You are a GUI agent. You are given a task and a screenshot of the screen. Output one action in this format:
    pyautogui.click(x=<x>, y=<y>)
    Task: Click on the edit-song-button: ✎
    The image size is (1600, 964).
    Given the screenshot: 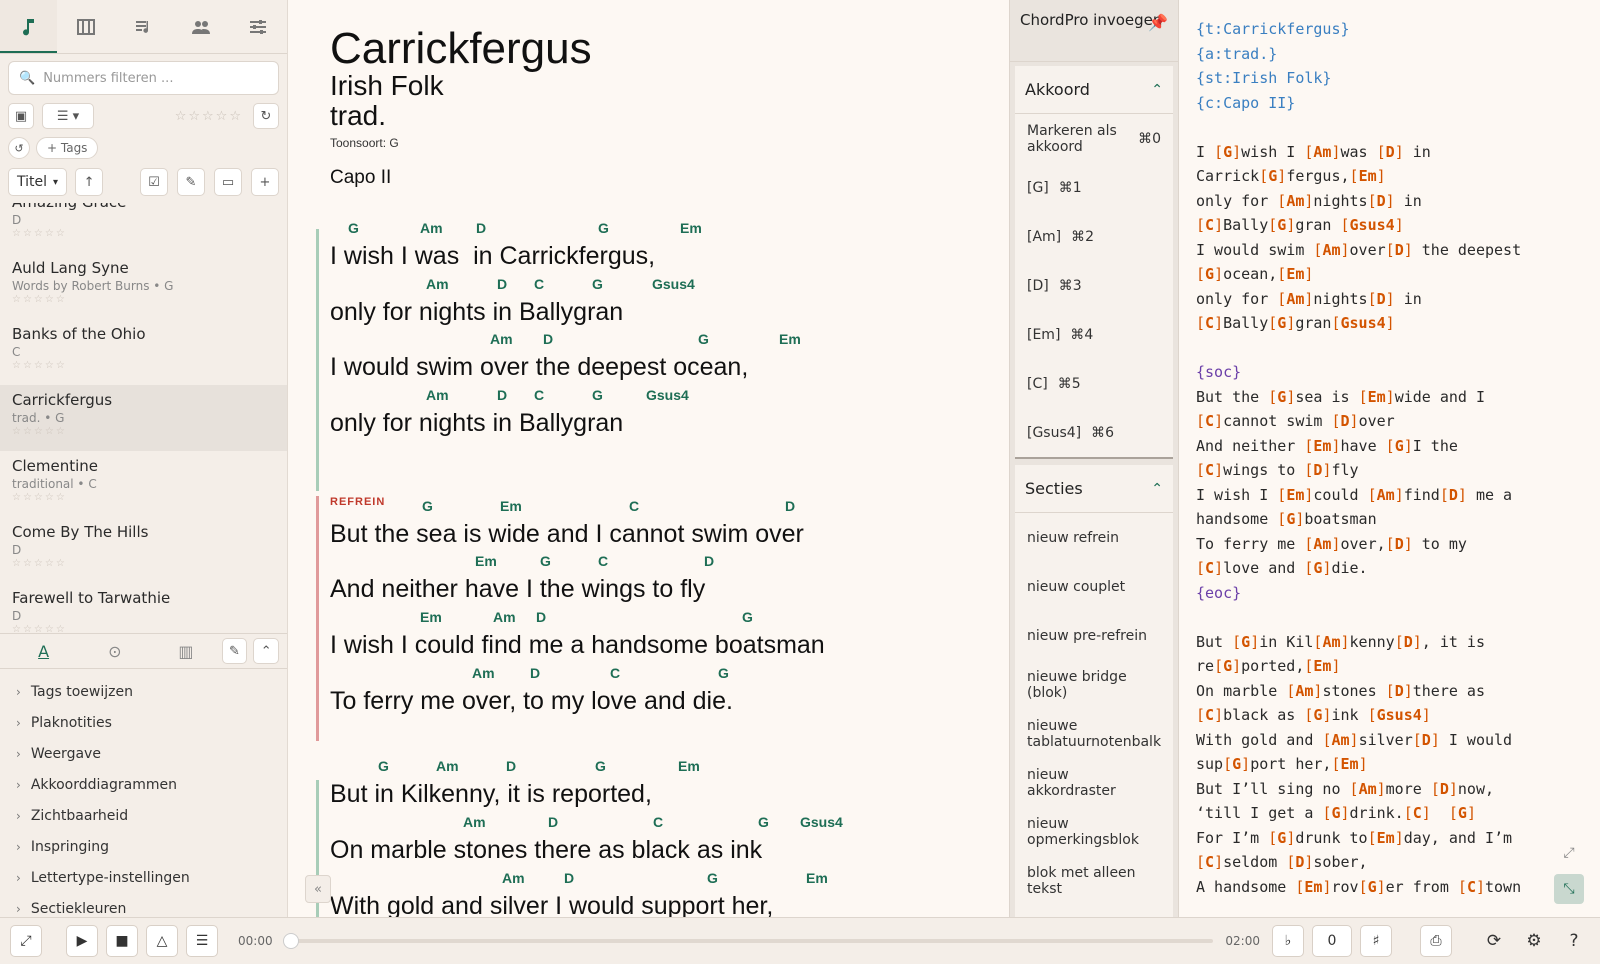 What is the action you would take?
    pyautogui.click(x=191, y=182)
    